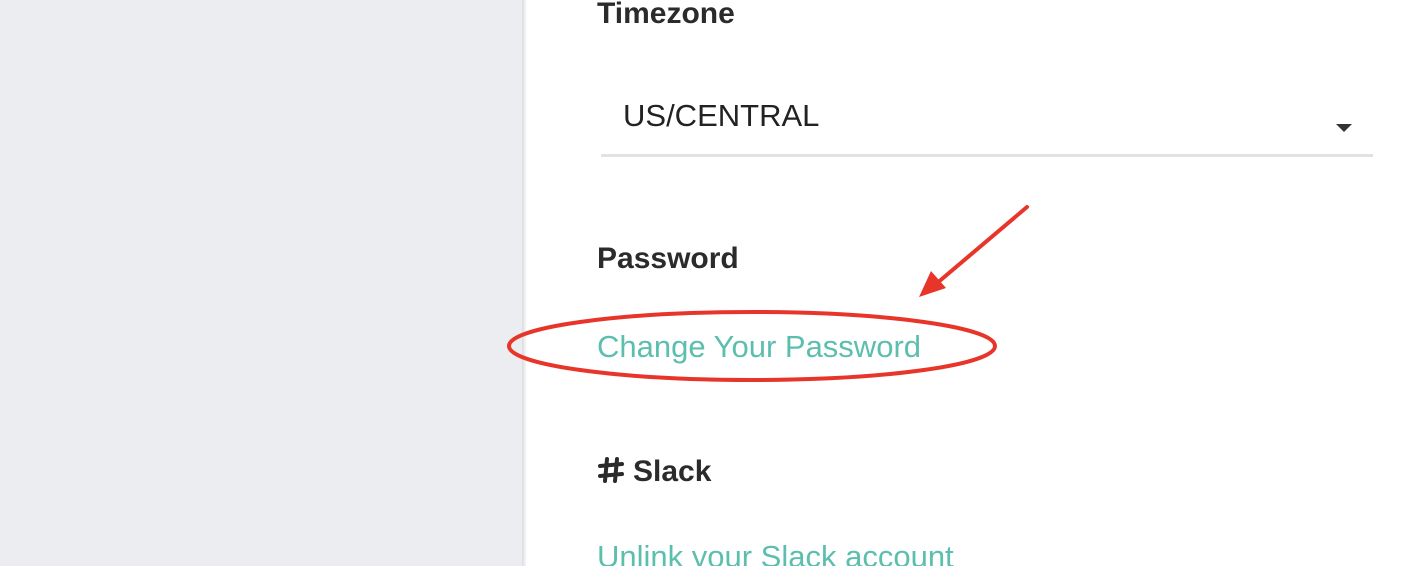  Describe the element at coordinates (721, 115) in the screenshot. I see `timezone-selected-value: US/CENTRAL` at that location.